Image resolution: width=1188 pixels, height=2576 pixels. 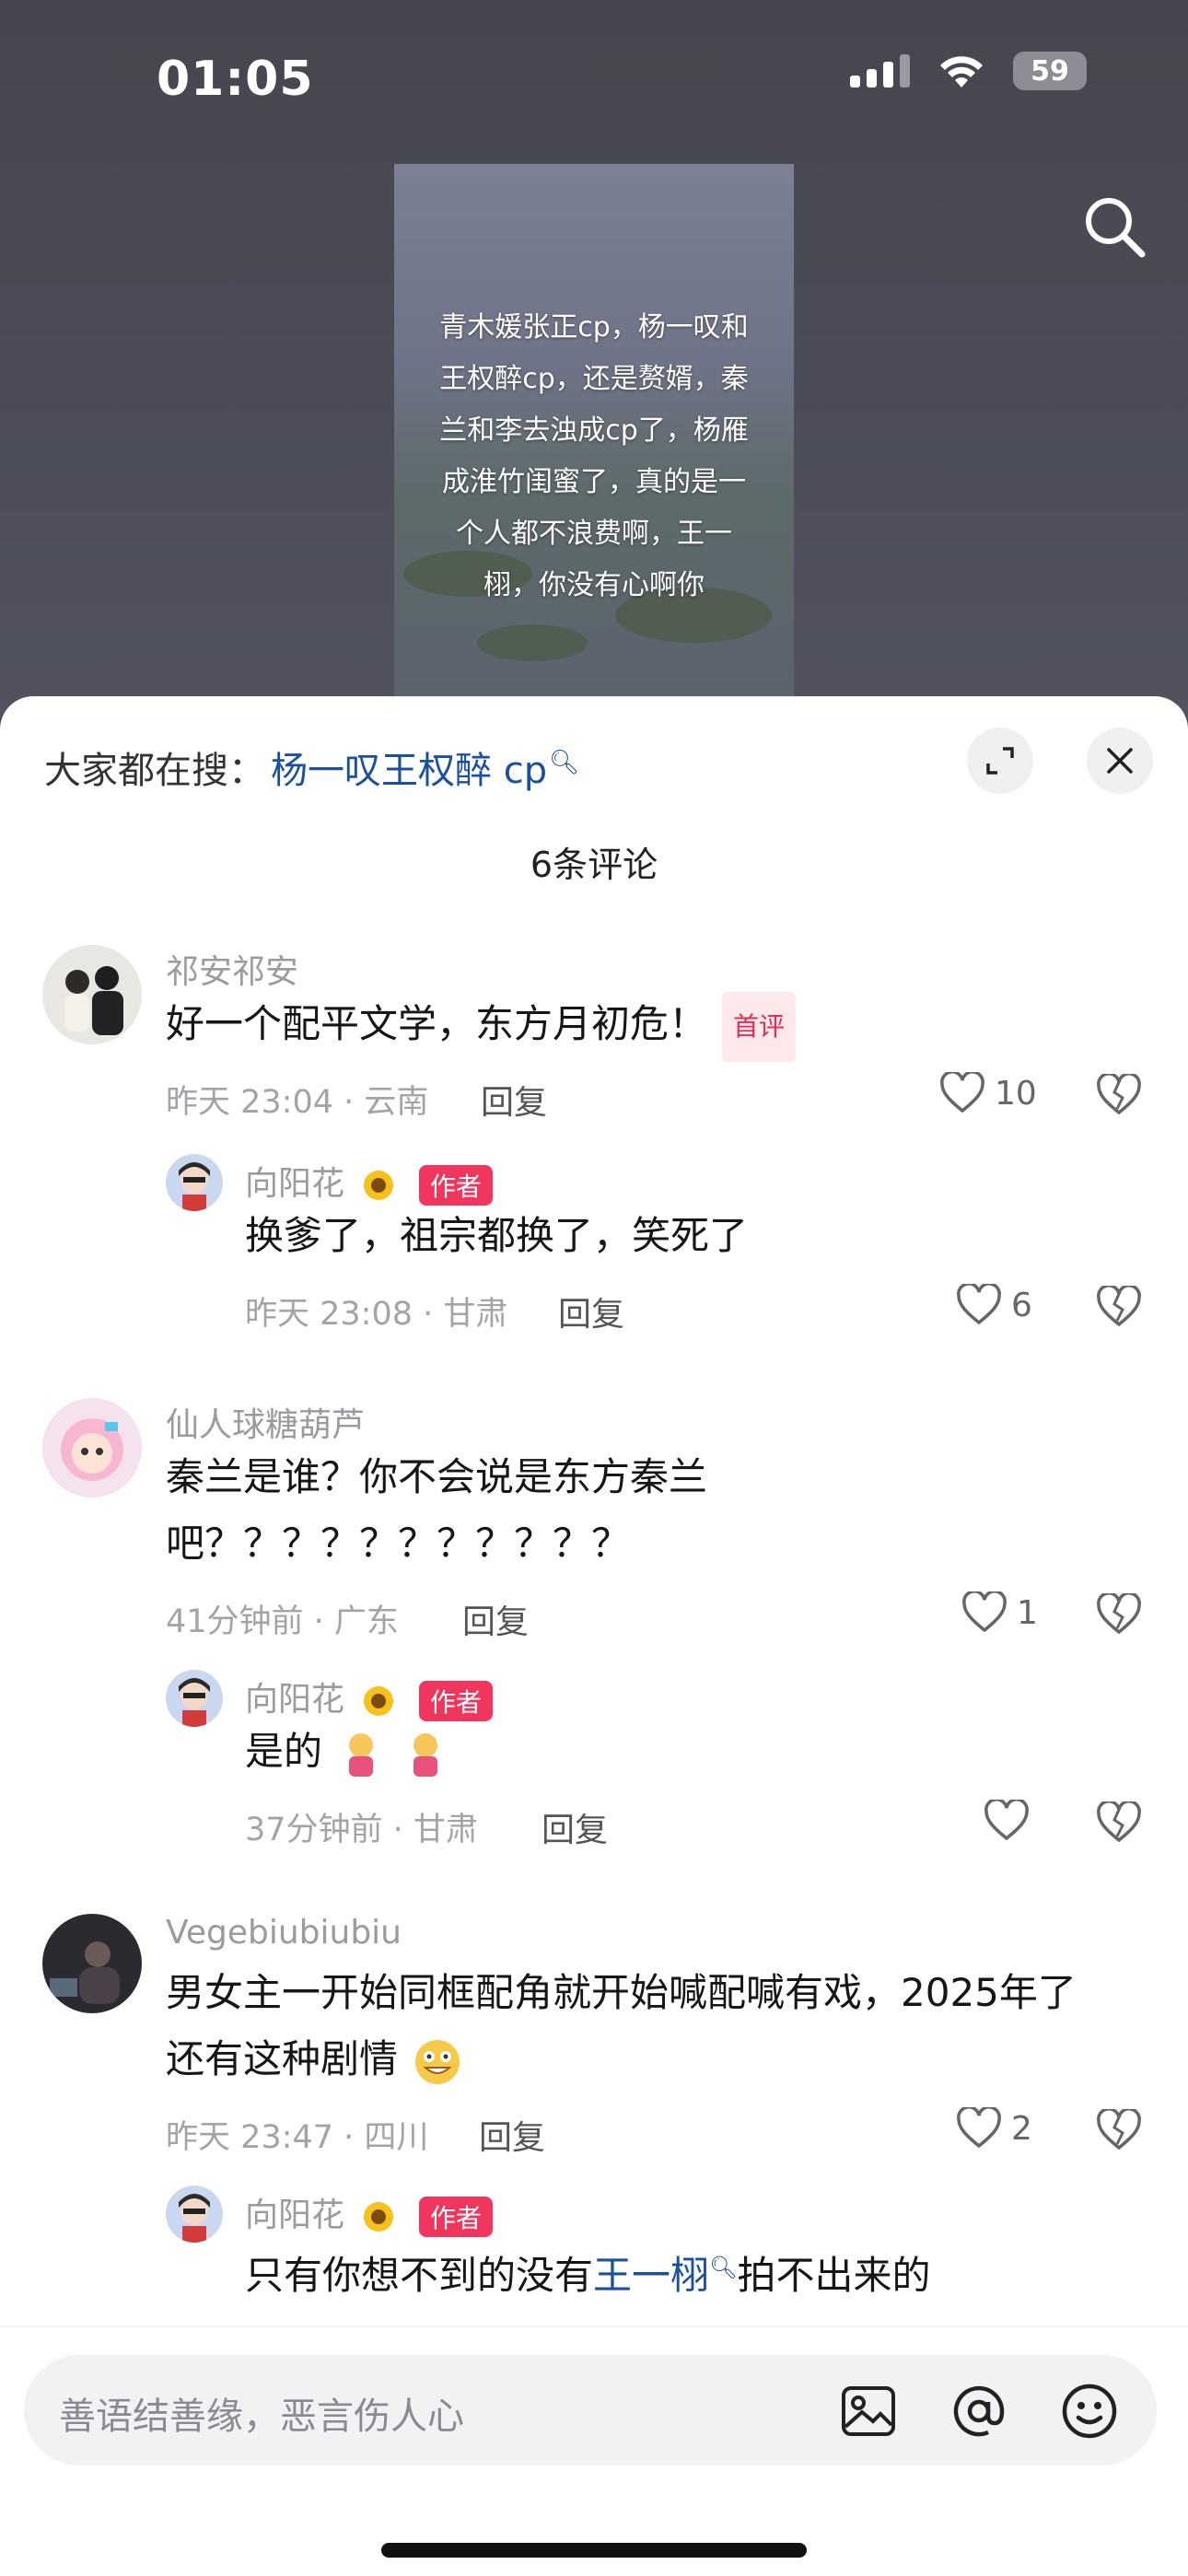 I want to click on comment-text: 只有你想不到的没有王一栩🔍︎拍不出来的, so click(x=588, y=2275).